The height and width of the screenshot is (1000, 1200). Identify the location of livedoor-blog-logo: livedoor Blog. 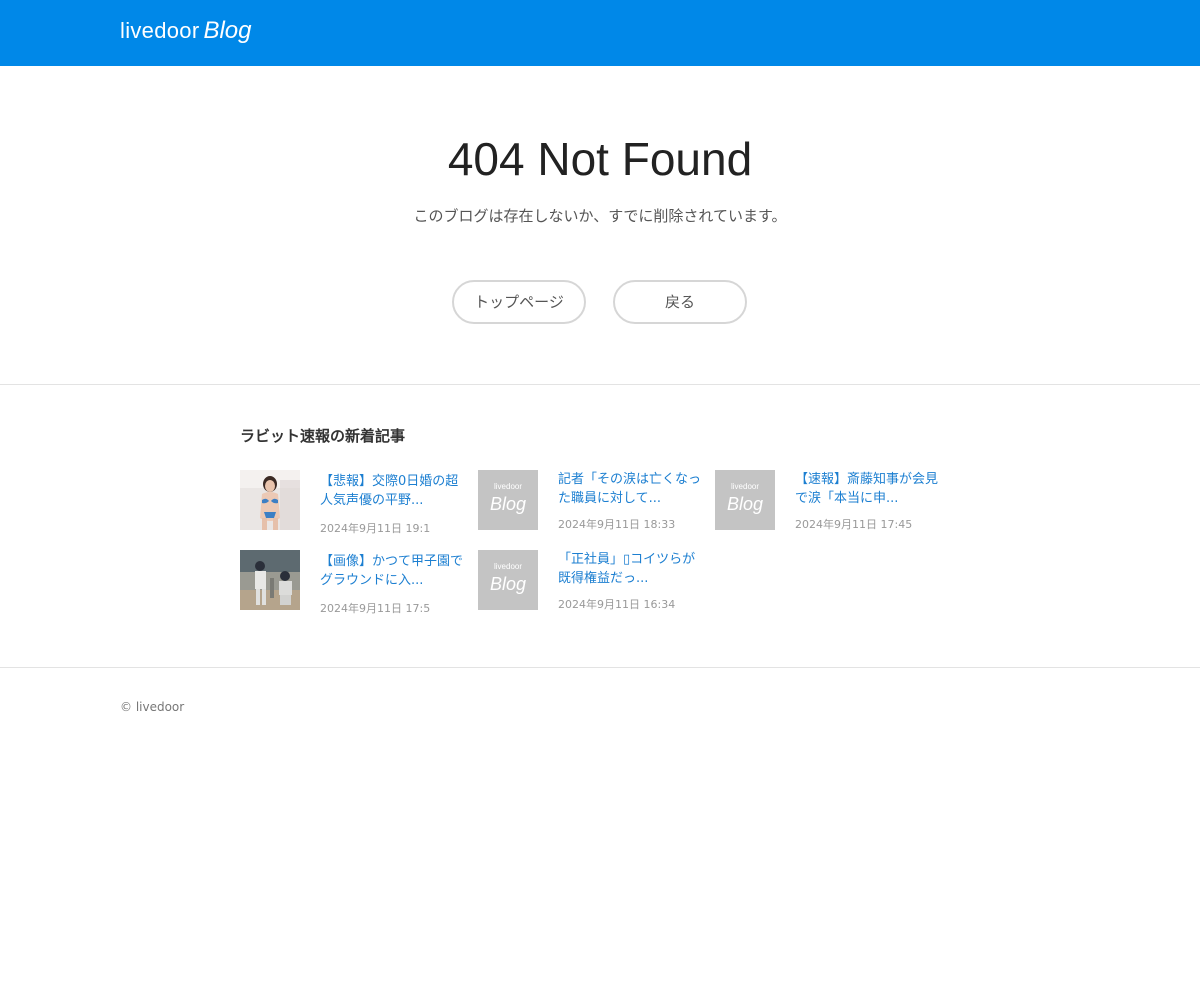
(186, 31).